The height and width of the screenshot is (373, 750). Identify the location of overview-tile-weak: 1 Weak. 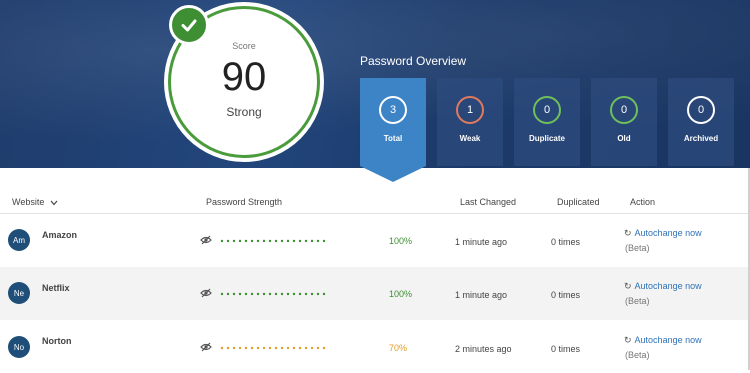
(470, 122).